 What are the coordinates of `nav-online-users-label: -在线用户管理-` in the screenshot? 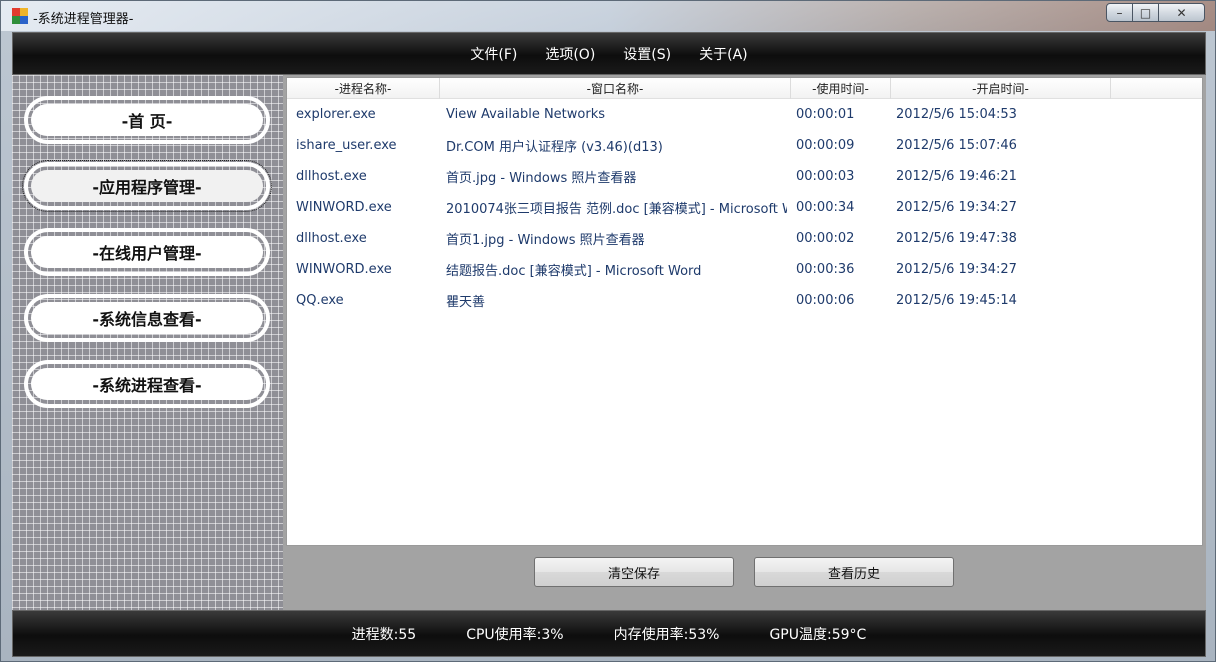 It's located at (147, 252).